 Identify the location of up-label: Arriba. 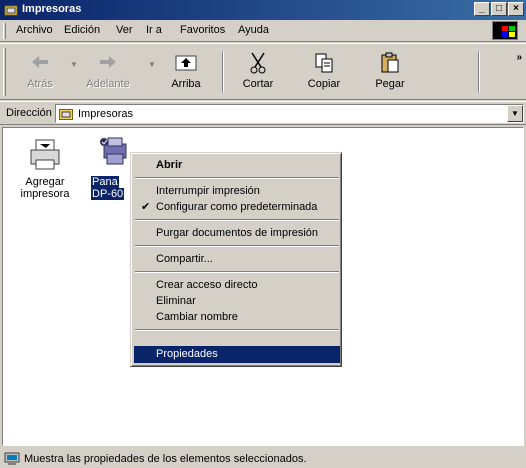
(186, 84).